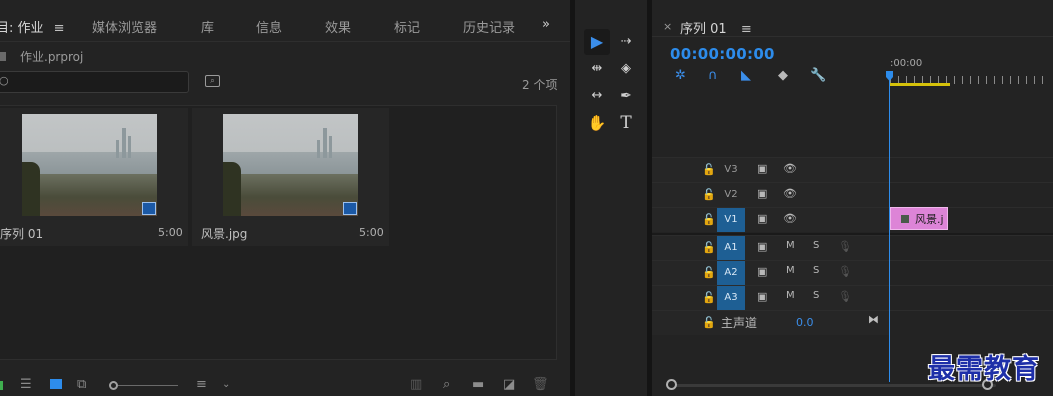  What do you see at coordinates (94, 177) in the screenshot?
I see `project-item-sequence: 序列 01 5:00` at bounding box center [94, 177].